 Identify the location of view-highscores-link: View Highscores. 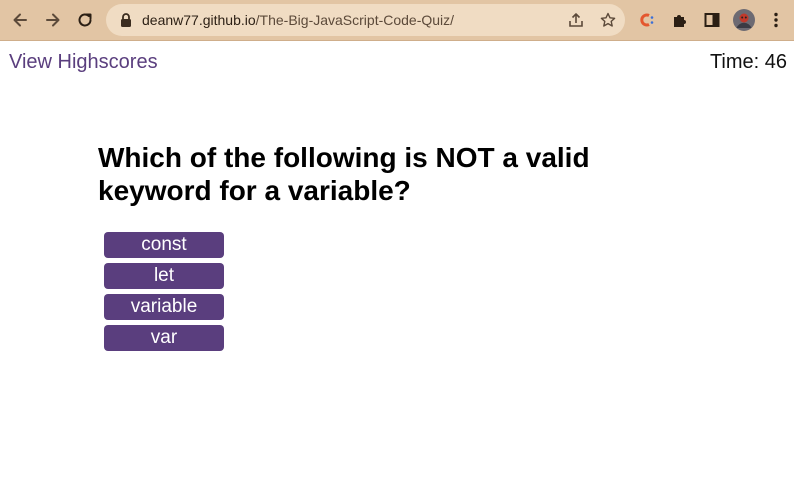
(83, 62).